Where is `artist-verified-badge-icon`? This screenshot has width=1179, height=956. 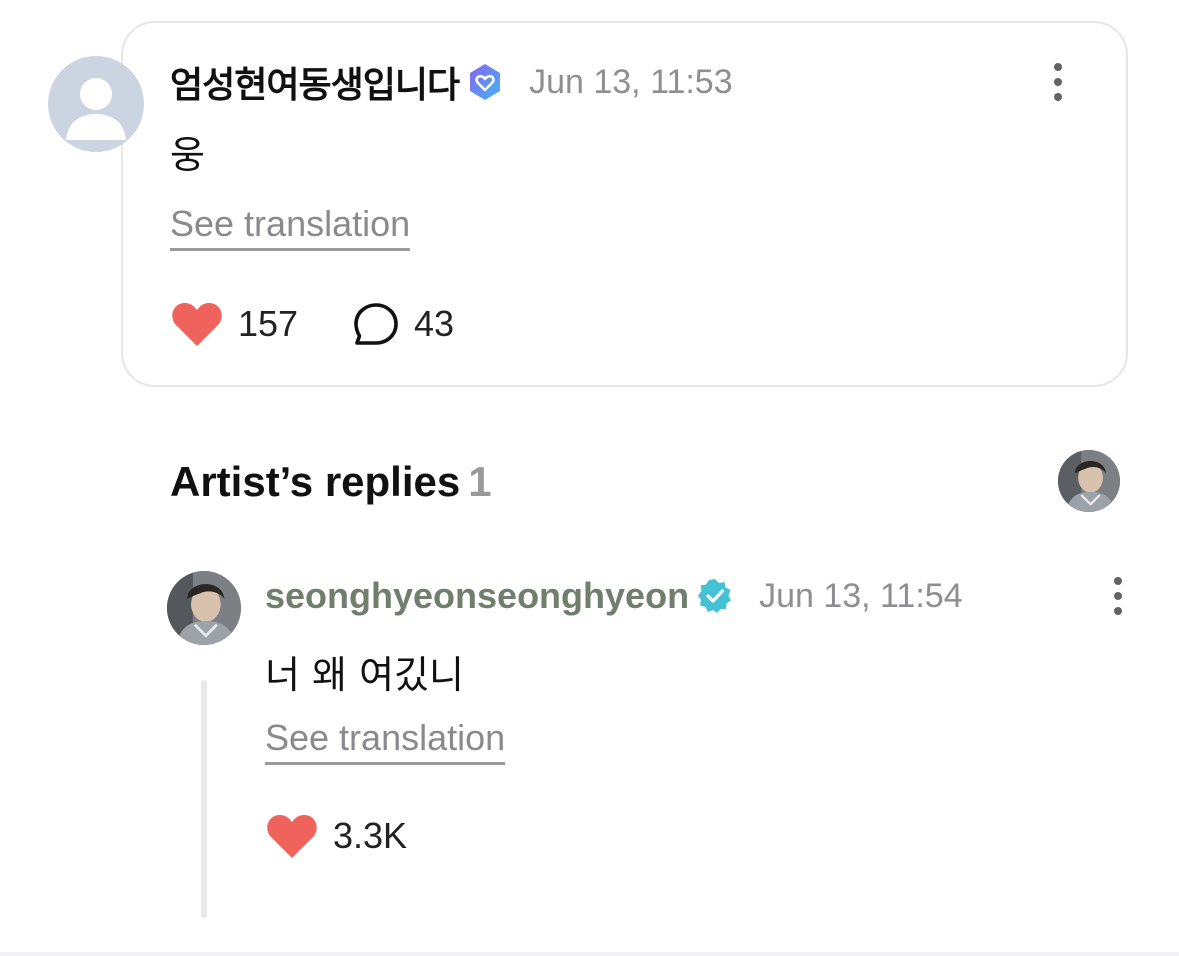 artist-verified-badge-icon is located at coordinates (715, 596).